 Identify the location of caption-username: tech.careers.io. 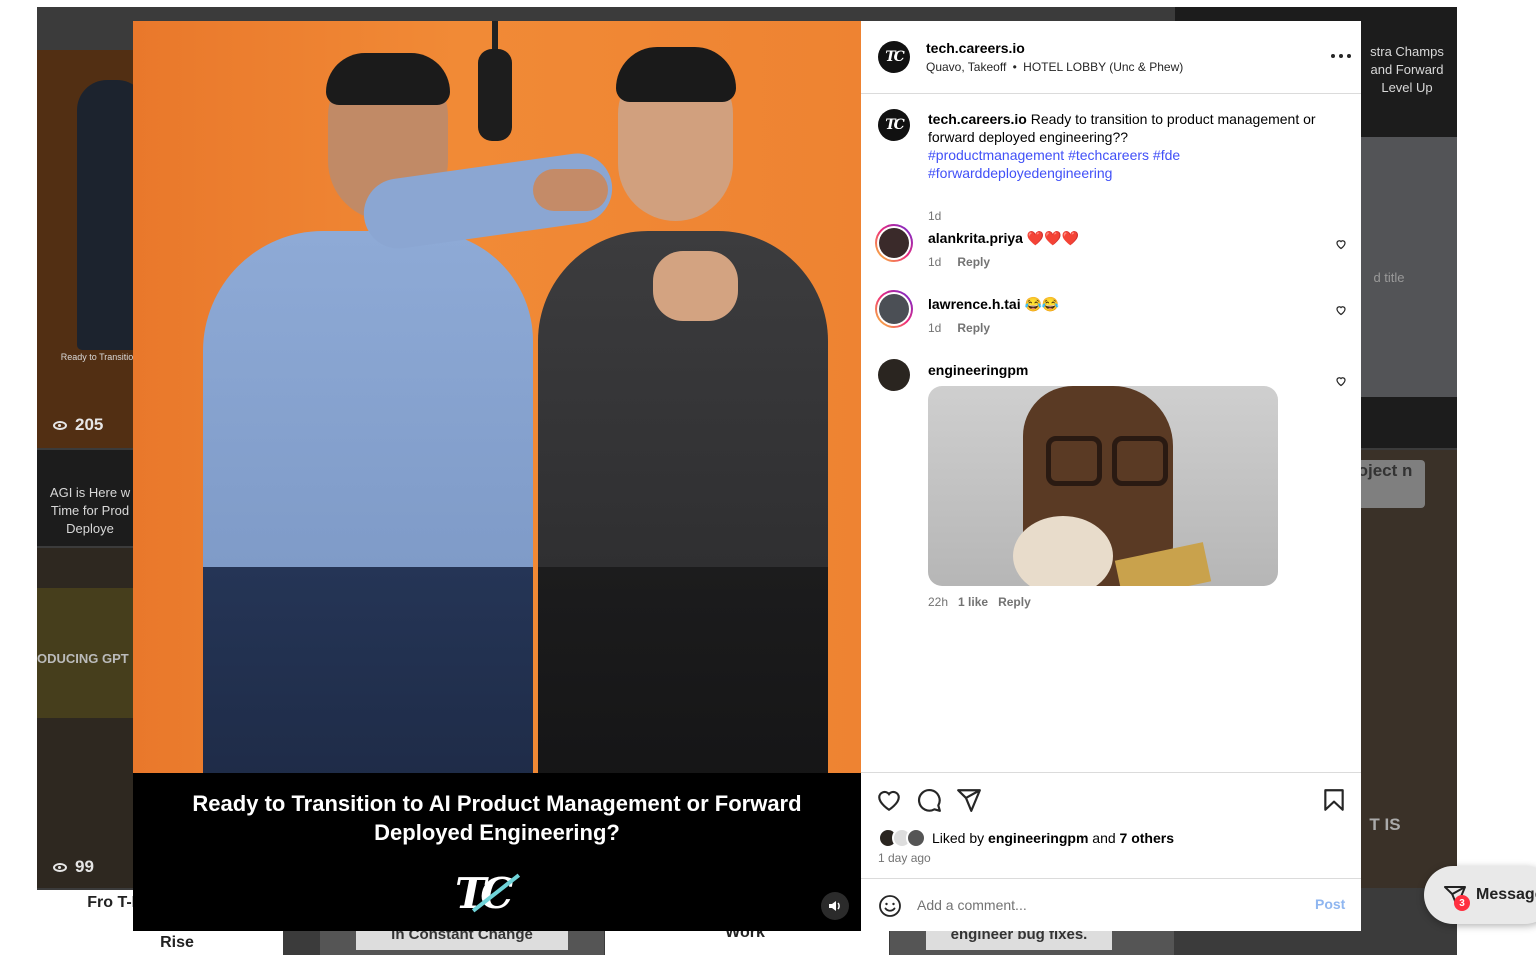
(977, 119).